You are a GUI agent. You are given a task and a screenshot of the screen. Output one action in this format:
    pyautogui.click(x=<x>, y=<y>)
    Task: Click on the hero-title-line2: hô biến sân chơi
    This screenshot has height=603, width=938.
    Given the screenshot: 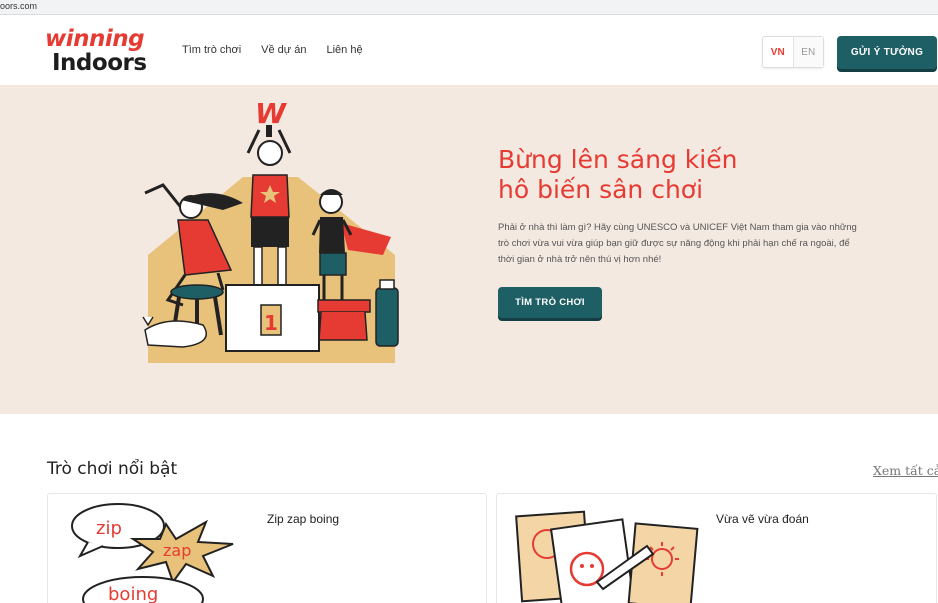 What is the action you would take?
    pyautogui.click(x=601, y=189)
    